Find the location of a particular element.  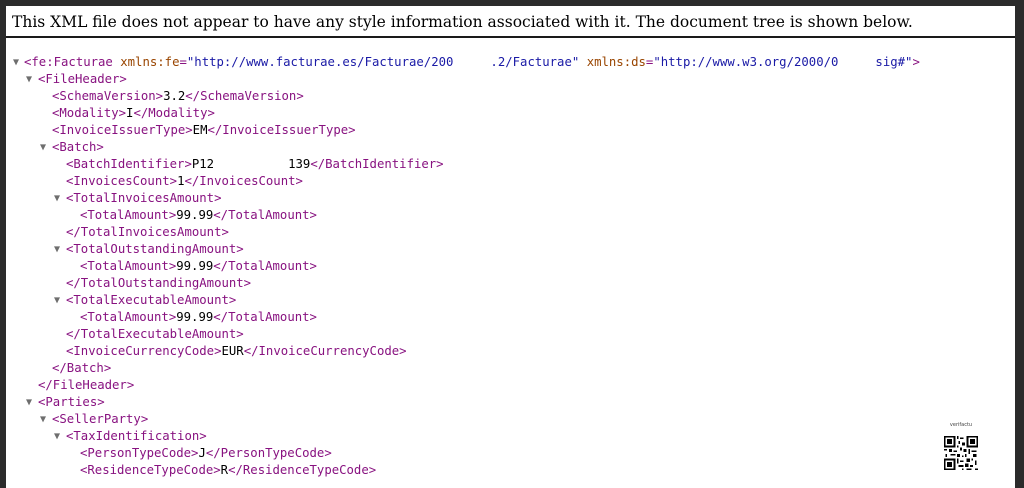

person-type-code-value: J is located at coordinates (202, 453).